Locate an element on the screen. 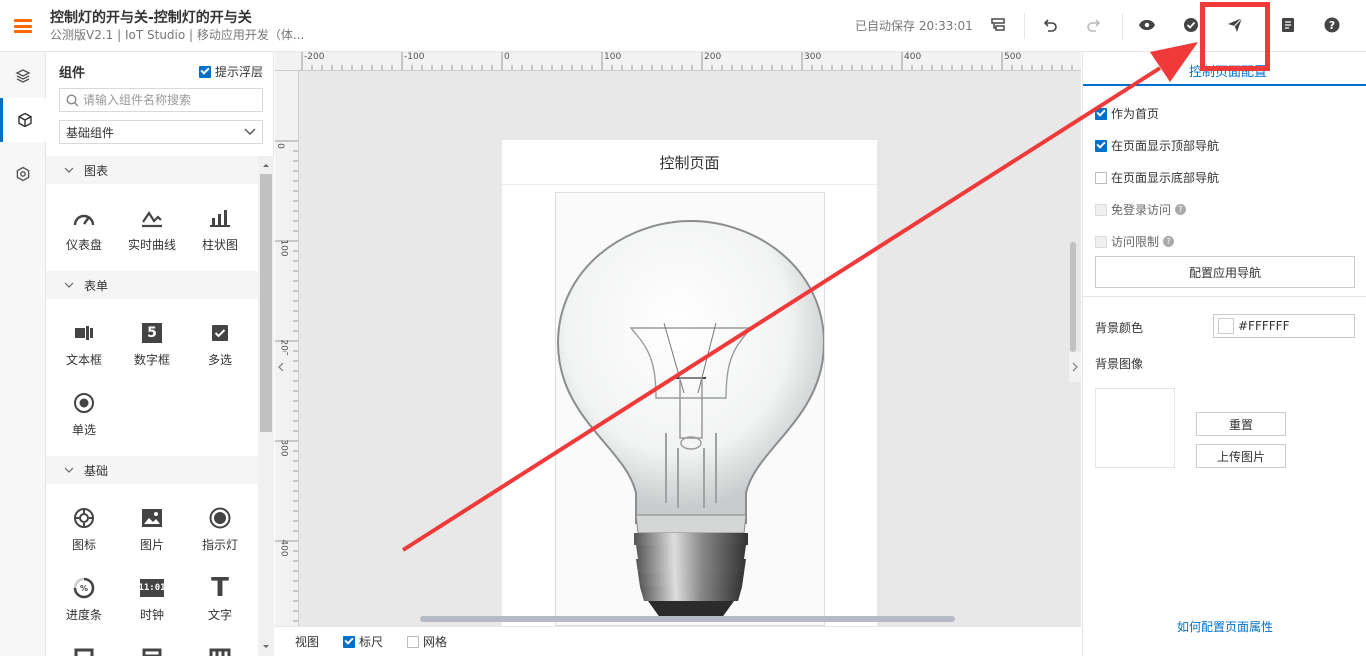  ruler-label: 400 is located at coordinates (913, 57).